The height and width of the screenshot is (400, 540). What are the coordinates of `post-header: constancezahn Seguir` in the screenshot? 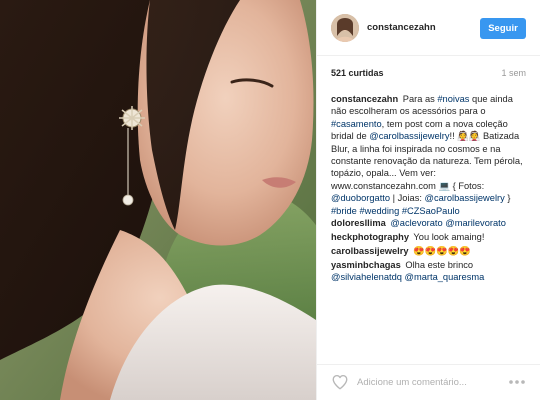 It's located at (428, 28).